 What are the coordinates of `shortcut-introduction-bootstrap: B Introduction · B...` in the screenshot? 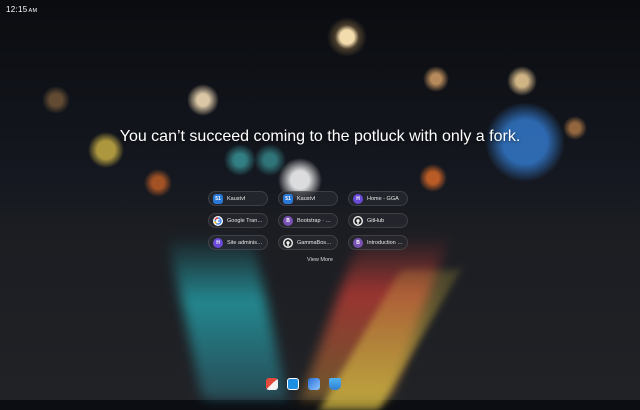 It's located at (378, 242).